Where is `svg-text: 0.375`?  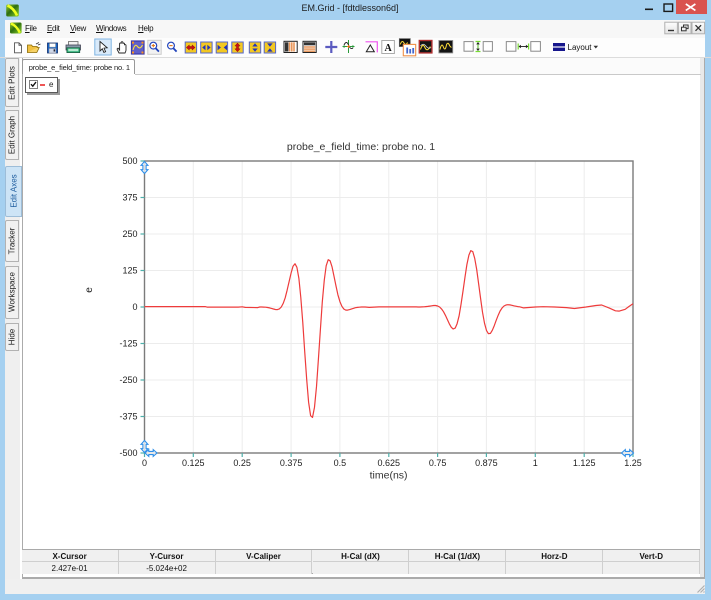 svg-text: 0.375 is located at coordinates (291, 463).